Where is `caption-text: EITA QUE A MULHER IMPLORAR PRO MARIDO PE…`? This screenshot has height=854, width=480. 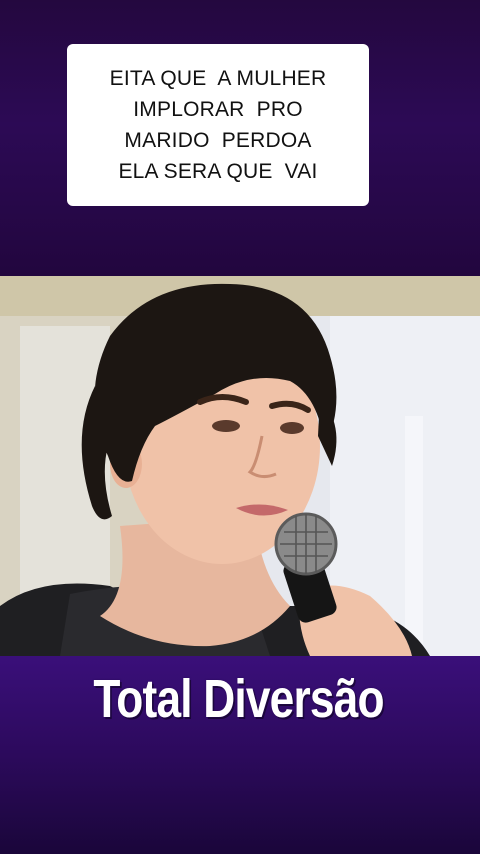 caption-text: EITA QUE A MULHER IMPLORAR PRO MARIDO PE… is located at coordinates (218, 125).